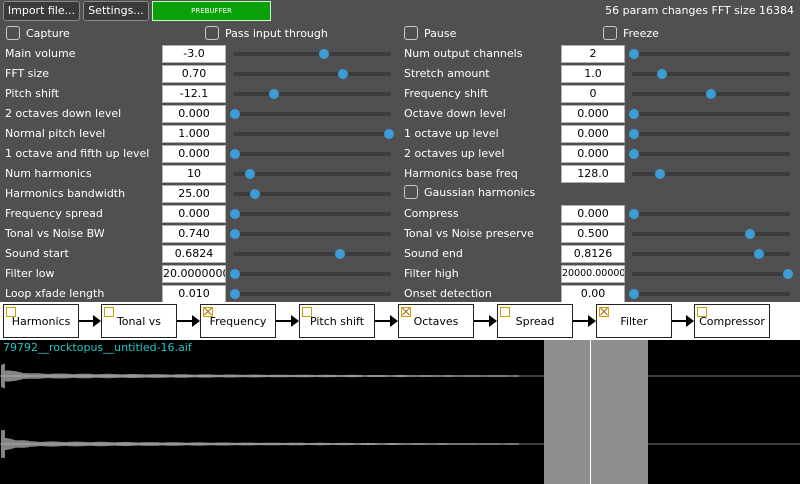 The width and height of the screenshot is (800, 484). I want to click on param-value-stretch-amount: 1.0, so click(593, 74).